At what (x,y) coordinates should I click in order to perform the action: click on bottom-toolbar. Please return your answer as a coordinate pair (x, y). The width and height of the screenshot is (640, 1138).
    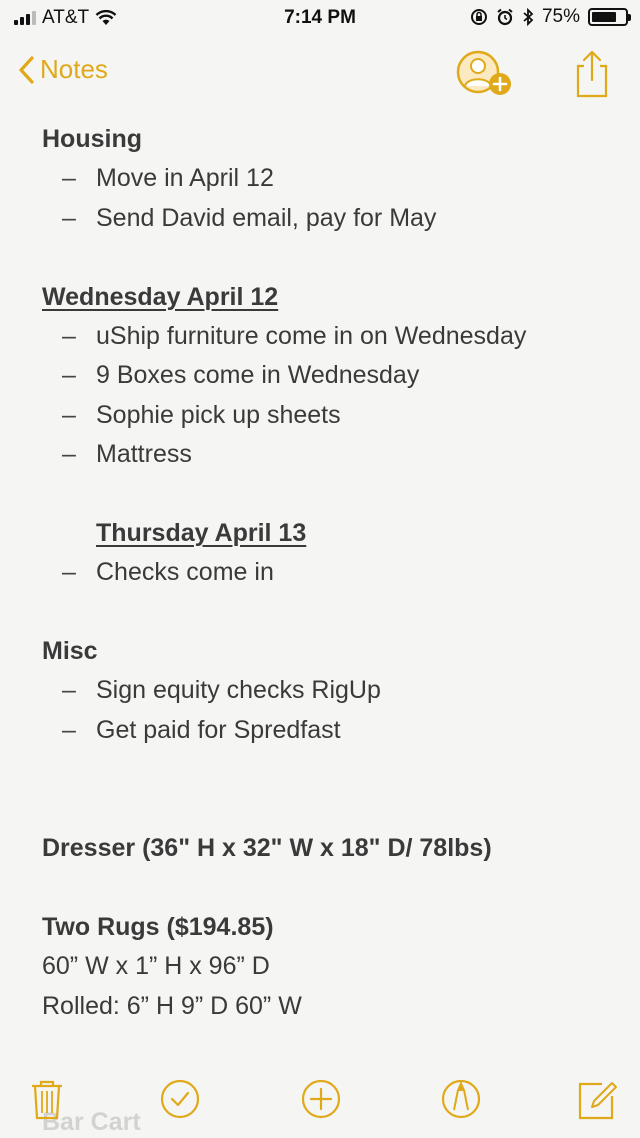
    Looking at the image, I should click on (320, 1100).